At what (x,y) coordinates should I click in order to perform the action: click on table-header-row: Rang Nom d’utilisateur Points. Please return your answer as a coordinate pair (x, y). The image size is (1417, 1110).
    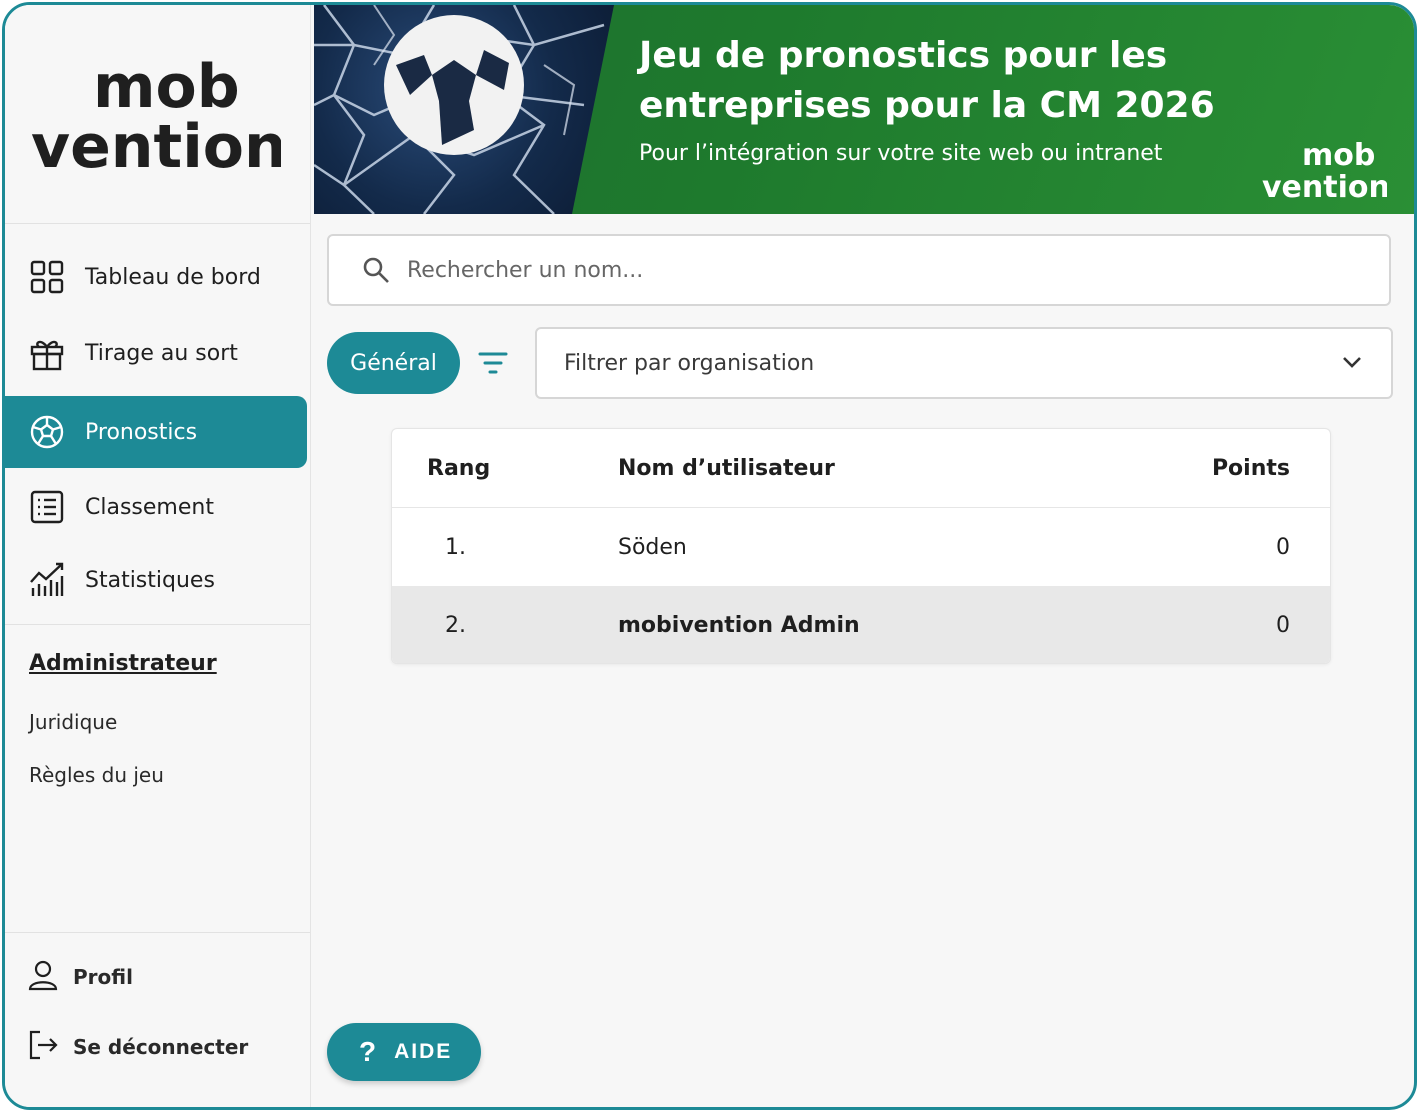
    Looking at the image, I should click on (861, 468).